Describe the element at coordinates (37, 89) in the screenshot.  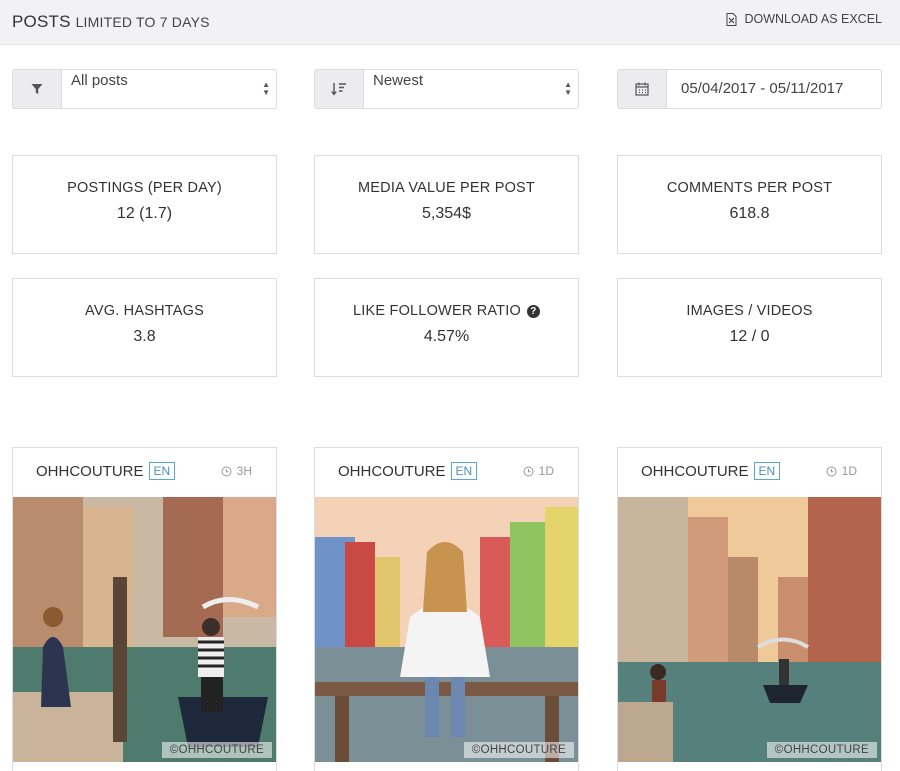
I see `filter-icon` at that location.